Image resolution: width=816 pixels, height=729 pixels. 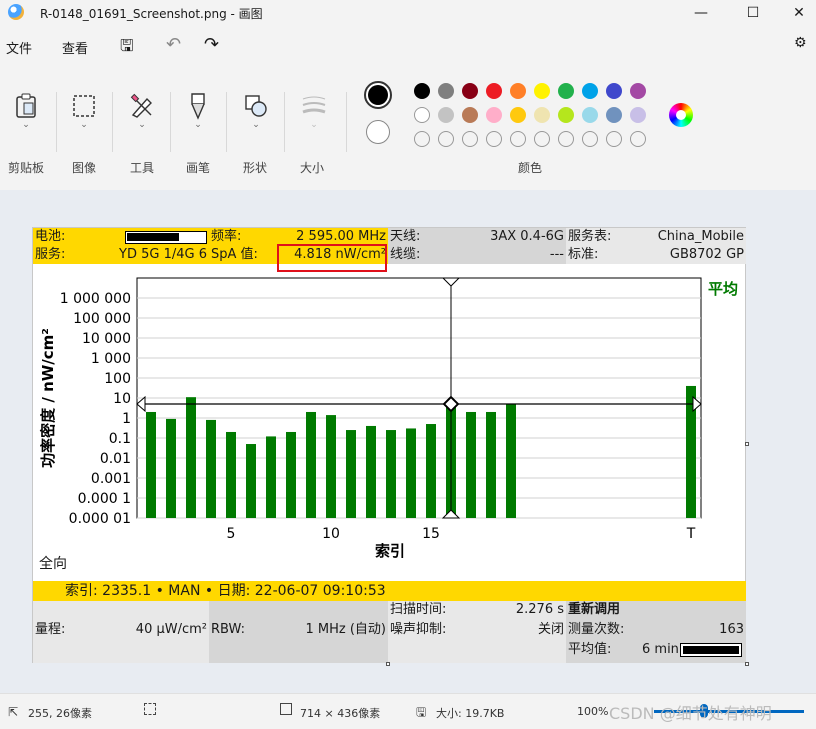 I want to click on colors-group-label: 颜色, so click(x=530, y=168).